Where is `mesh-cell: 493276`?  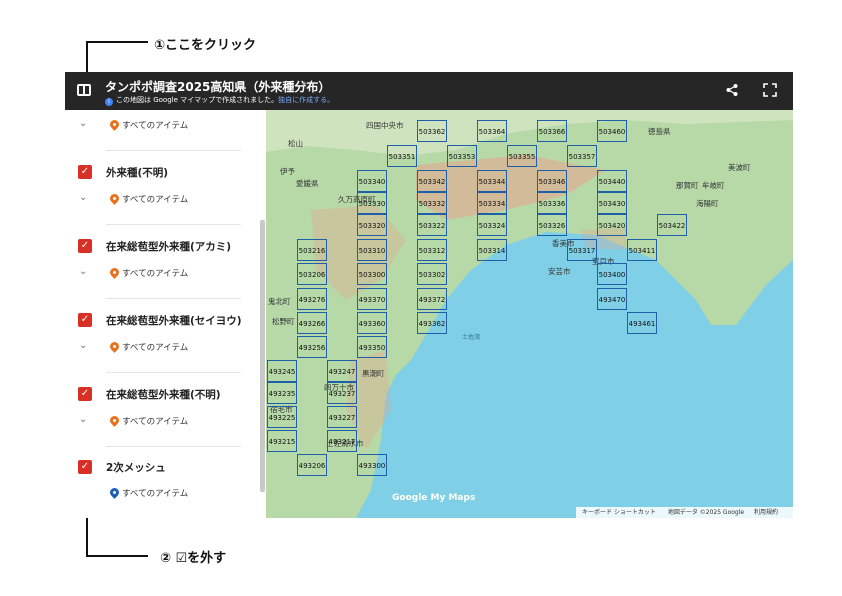 mesh-cell: 493276 is located at coordinates (312, 299).